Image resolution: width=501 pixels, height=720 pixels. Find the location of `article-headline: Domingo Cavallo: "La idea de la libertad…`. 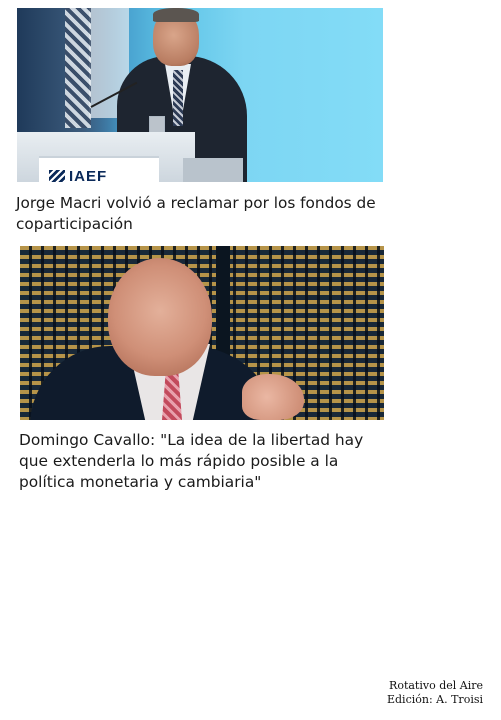

article-headline: Domingo Cavallo: "La idea de la libertad… is located at coordinates (201, 461).